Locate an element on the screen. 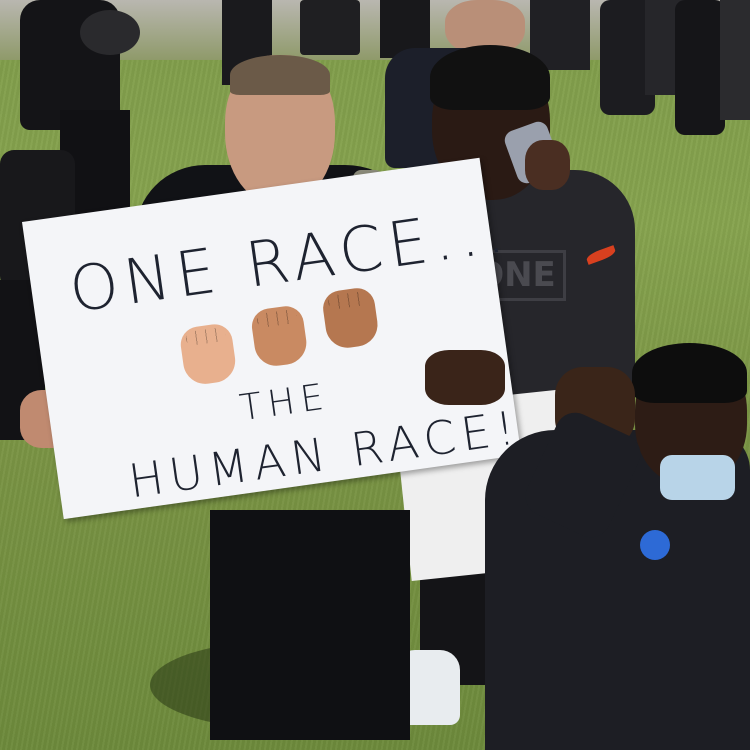  fist-icon-medium is located at coordinates (279, 336).